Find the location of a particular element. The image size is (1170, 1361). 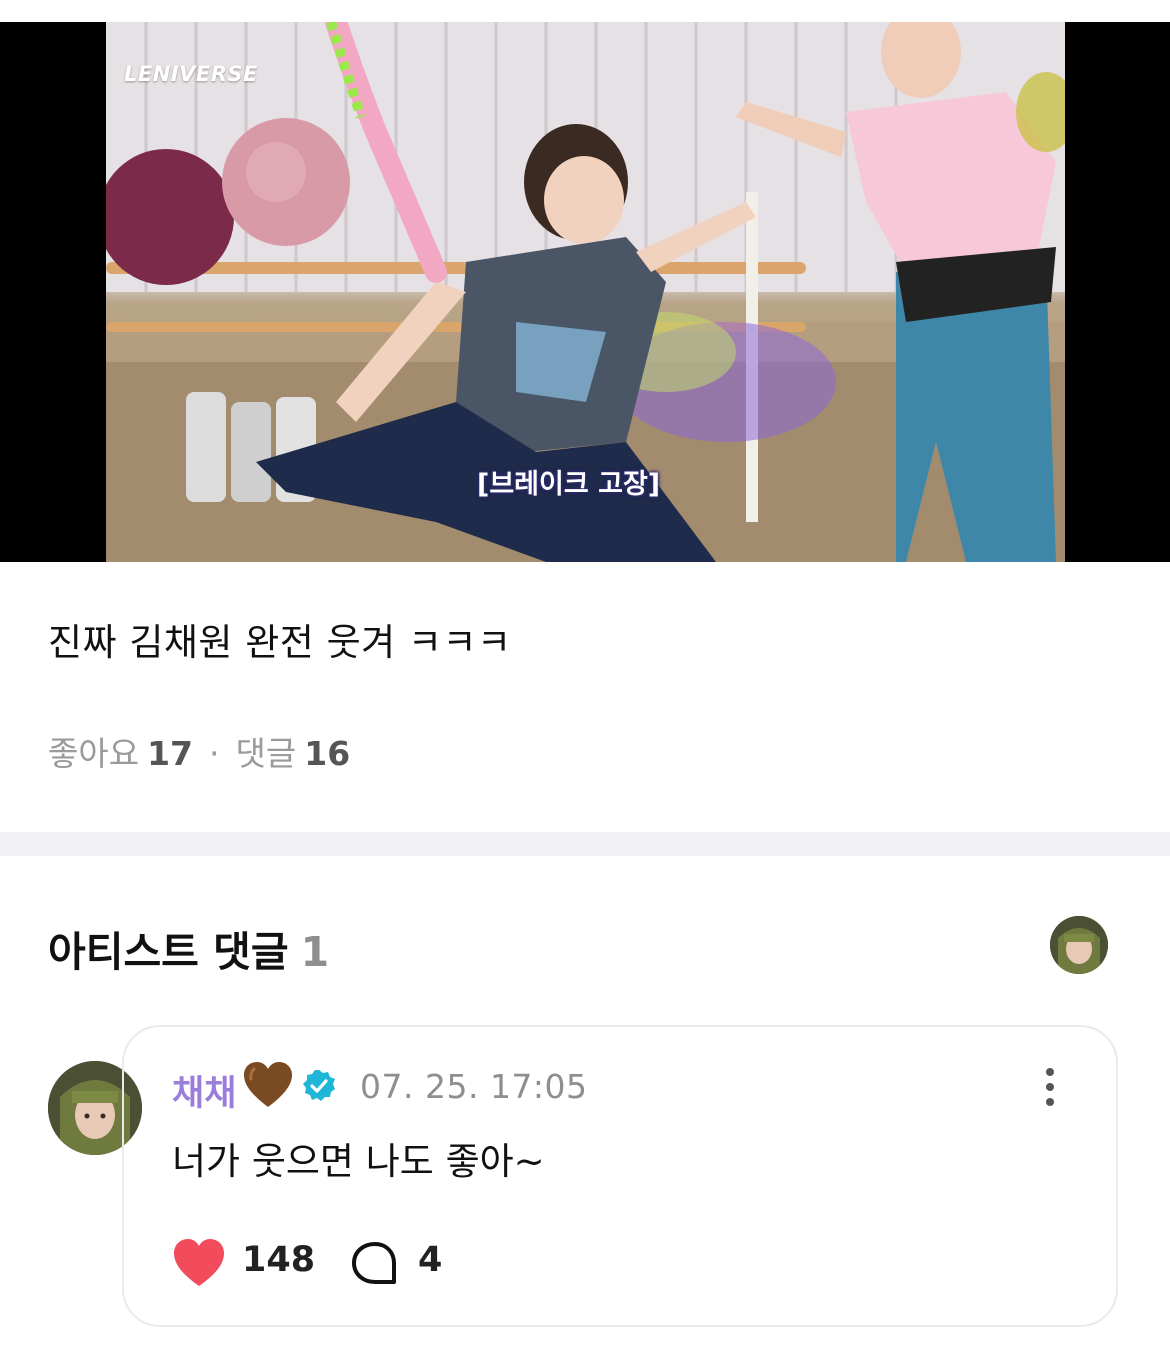

artist-avatar-thumb is located at coordinates (1079, 945).